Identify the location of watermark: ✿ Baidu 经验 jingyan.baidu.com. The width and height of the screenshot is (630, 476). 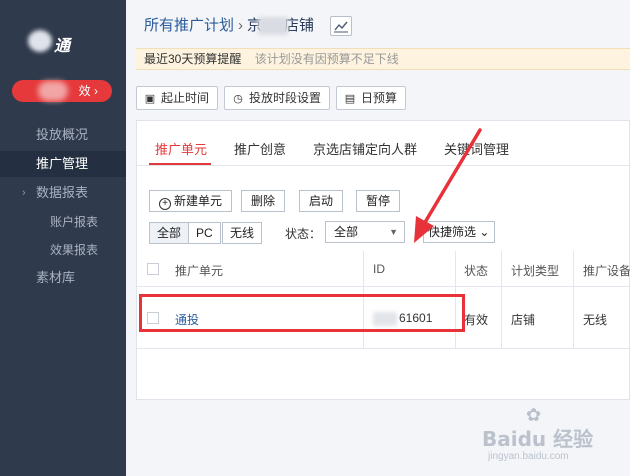
(552, 437).